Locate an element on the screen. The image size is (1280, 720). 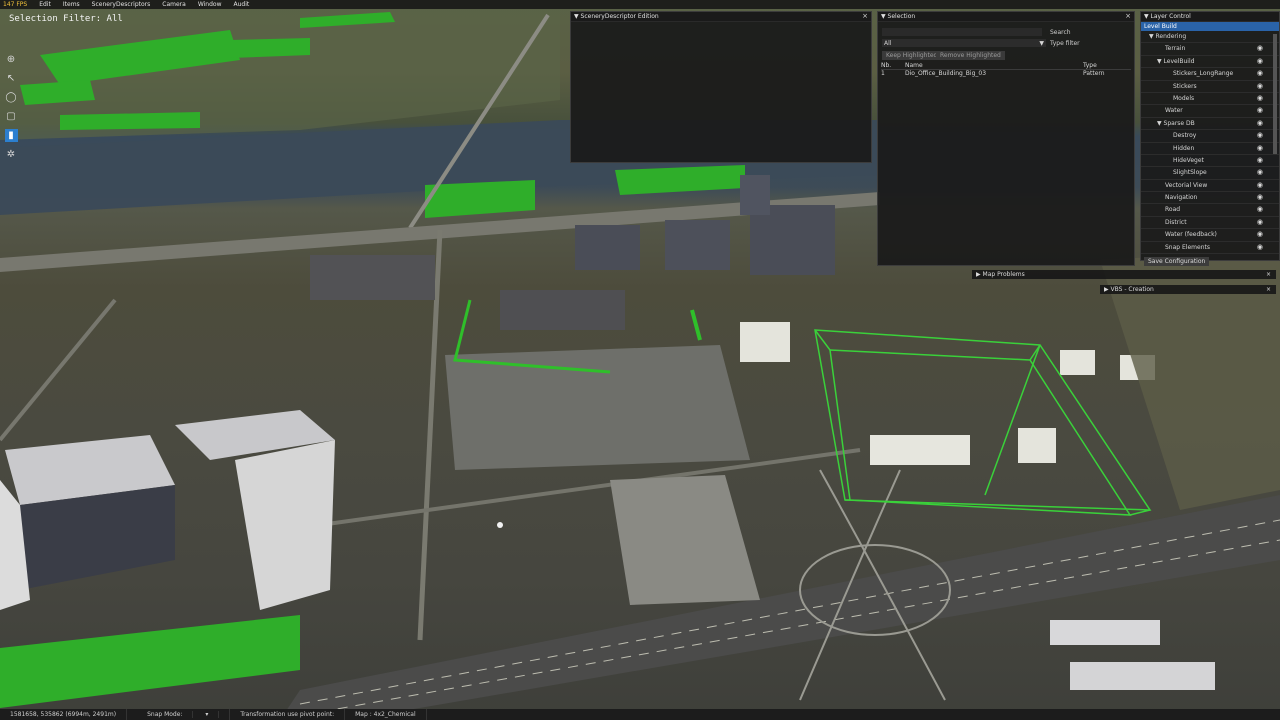
snap-mode-dropdown: Snap Mode: ▾ is located at coordinates (179, 714).